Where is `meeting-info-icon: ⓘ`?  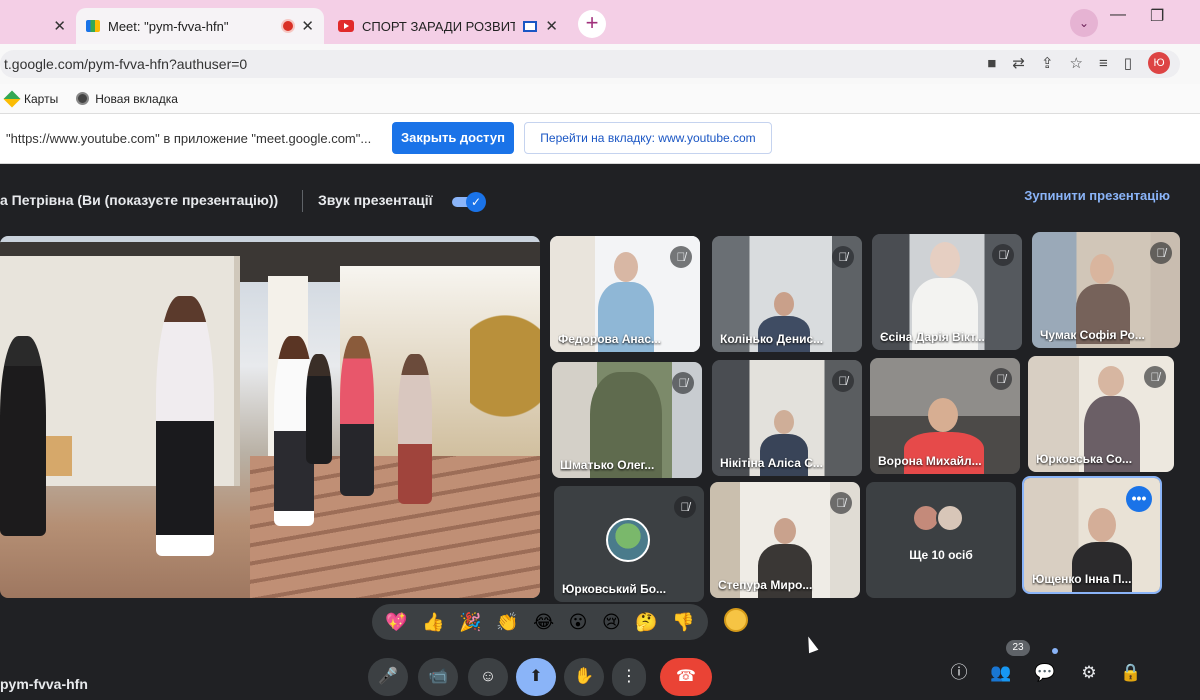
meeting-info-icon: ⓘ is located at coordinates (959, 673).